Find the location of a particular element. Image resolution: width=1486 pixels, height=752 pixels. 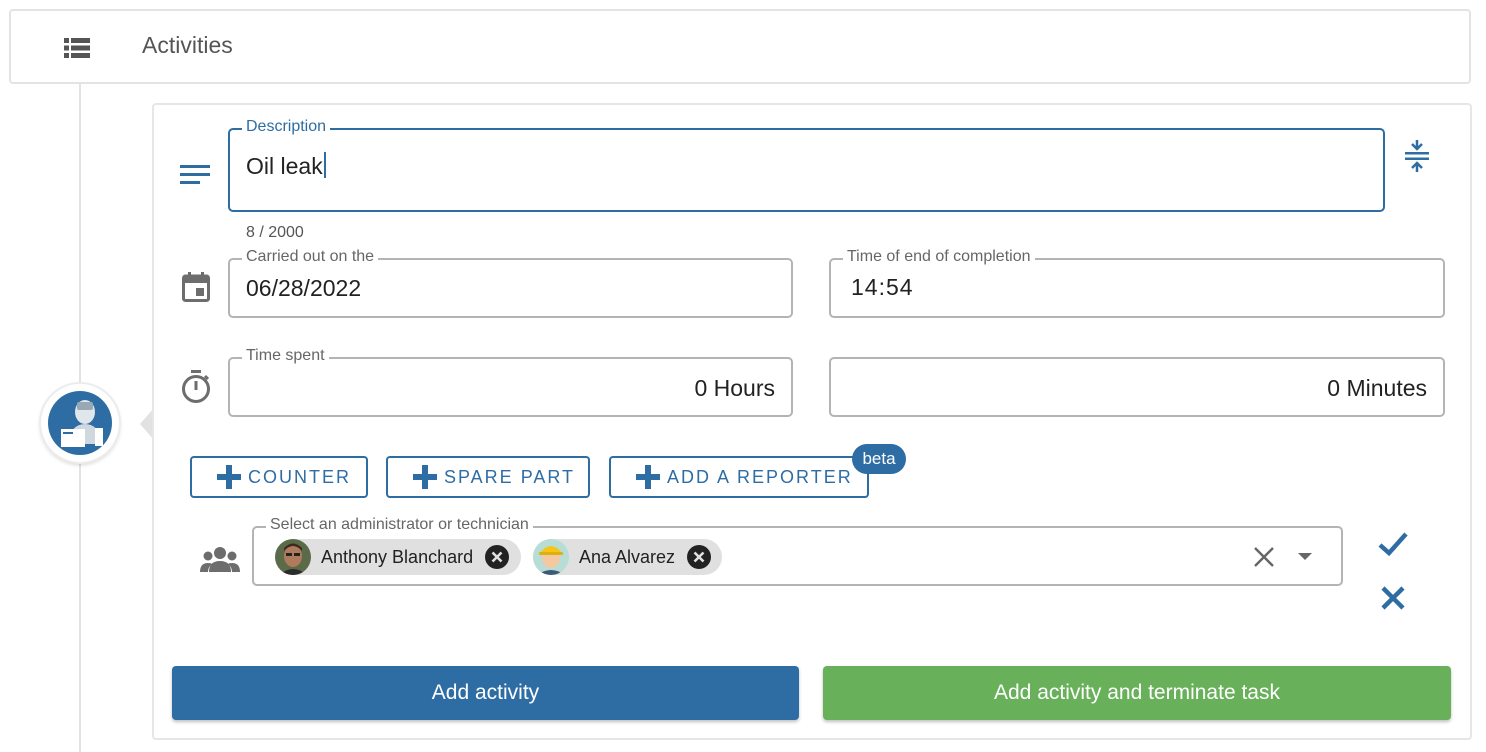

chip-name: Anthony Blanchard is located at coordinates (397, 556).